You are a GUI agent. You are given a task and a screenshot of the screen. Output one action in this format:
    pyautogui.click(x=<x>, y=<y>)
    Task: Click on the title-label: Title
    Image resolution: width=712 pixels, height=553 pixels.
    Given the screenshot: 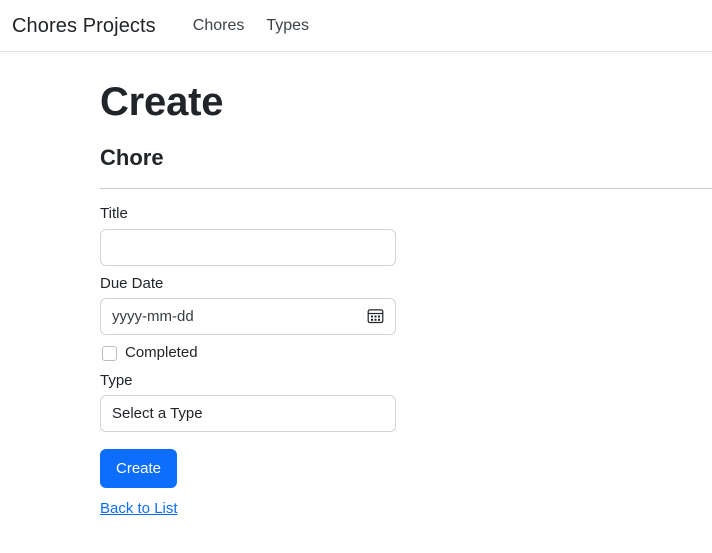 What is the action you would take?
    pyautogui.click(x=114, y=214)
    